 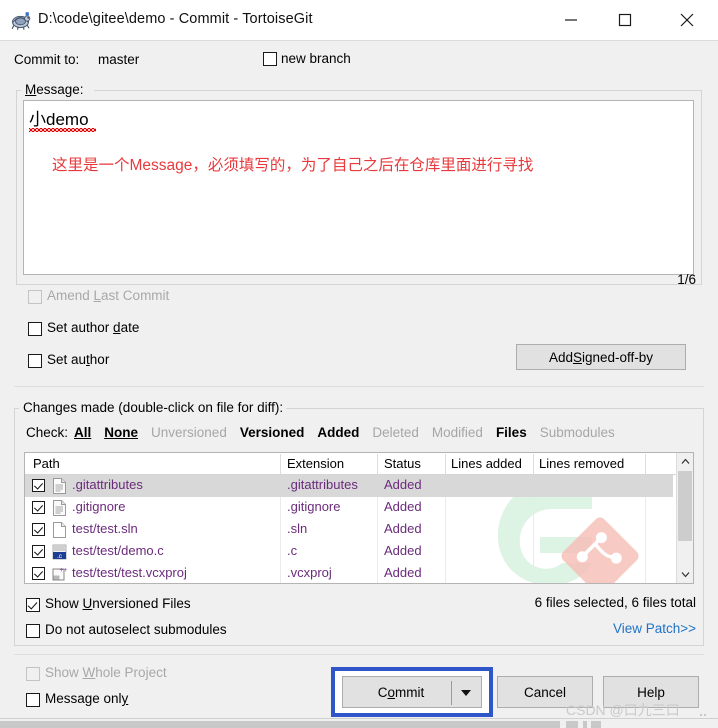 I want to click on set-author-date-label: Set author date, so click(x=93, y=327).